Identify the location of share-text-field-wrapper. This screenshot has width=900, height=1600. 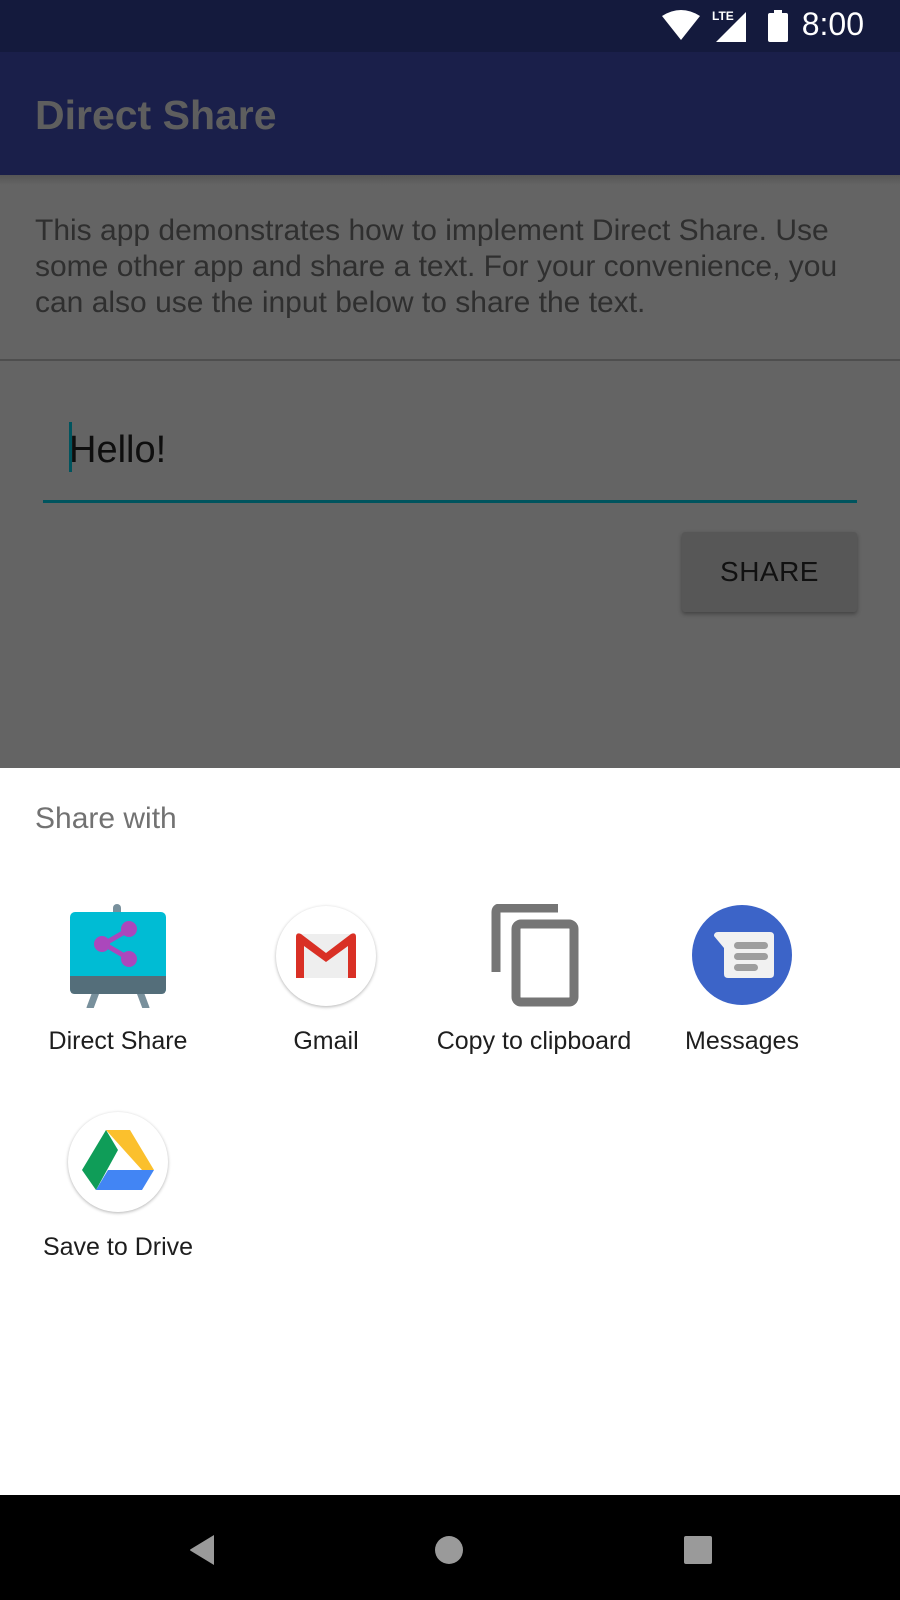
(450, 450).